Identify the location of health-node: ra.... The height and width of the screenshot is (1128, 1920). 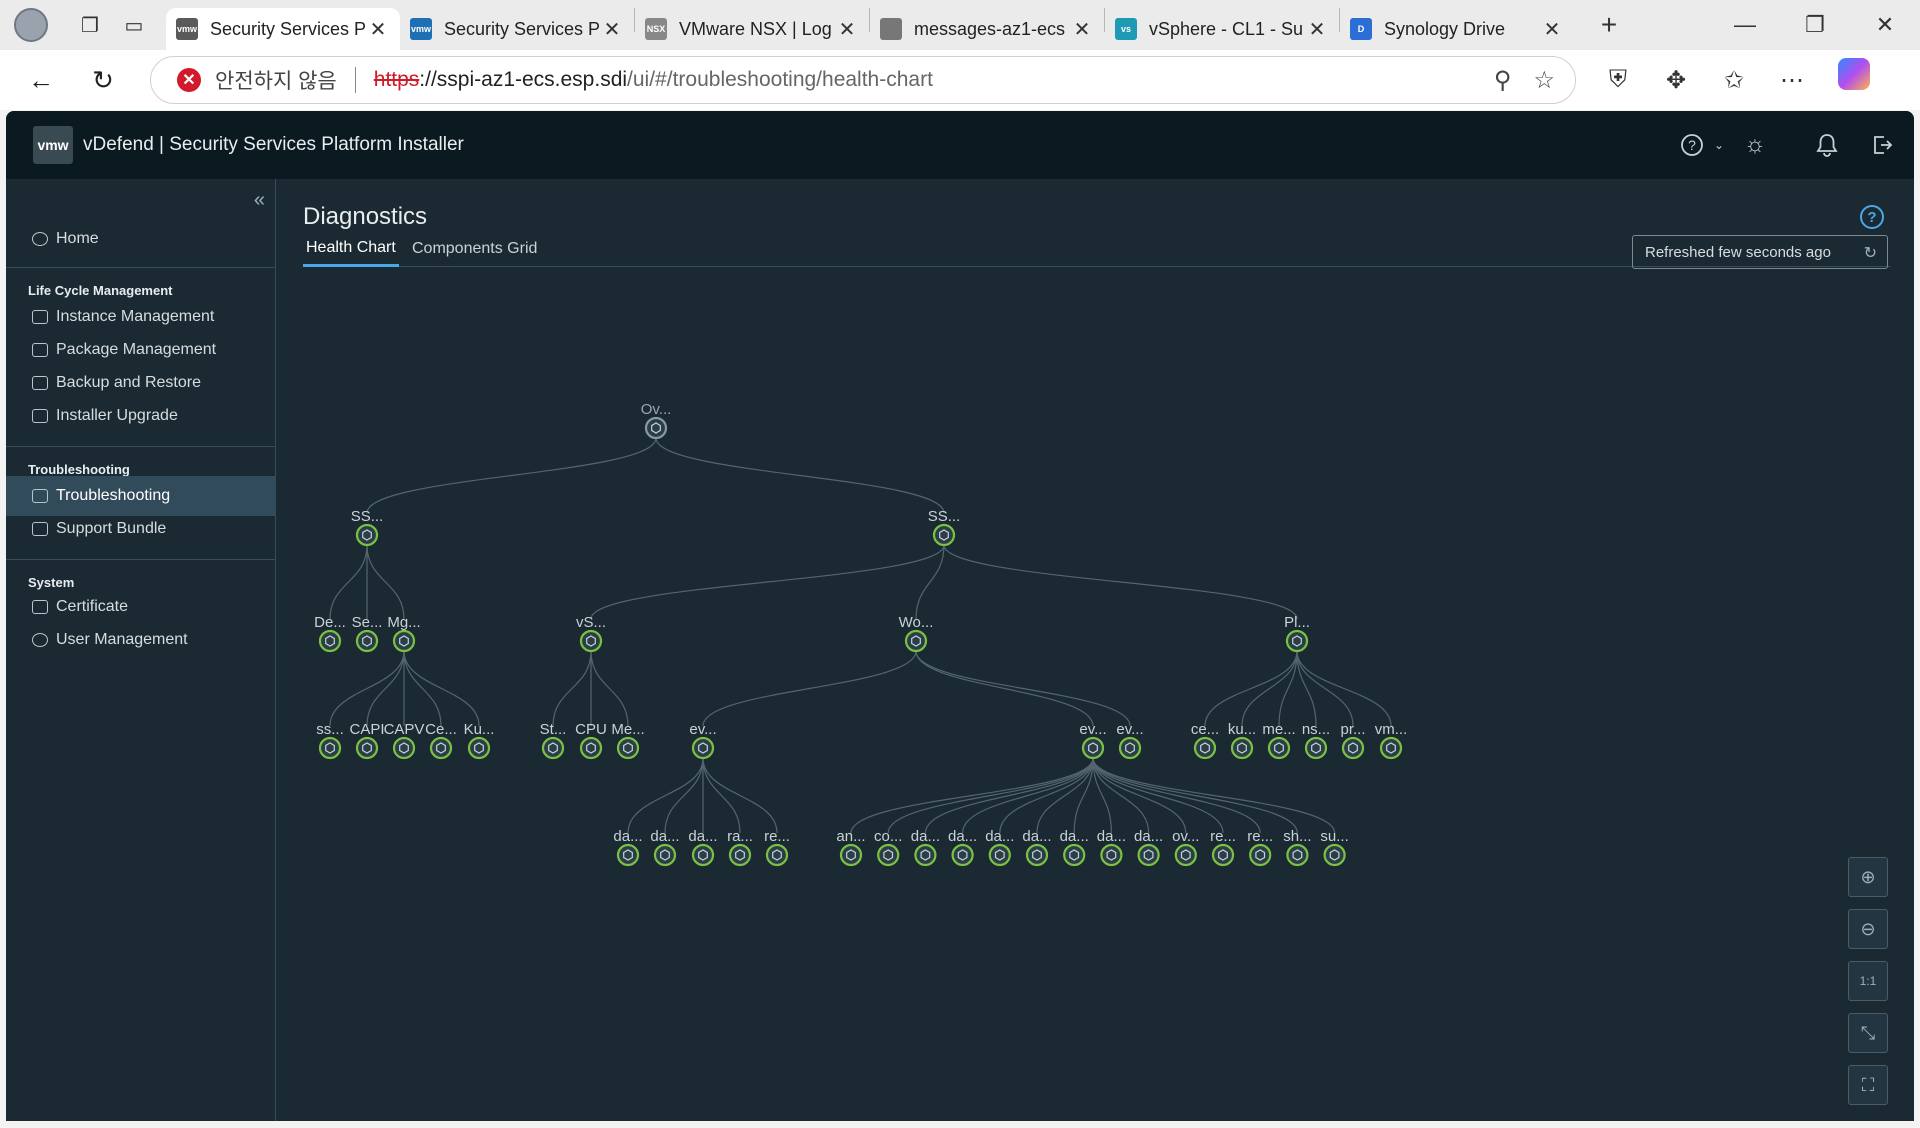
(740, 847).